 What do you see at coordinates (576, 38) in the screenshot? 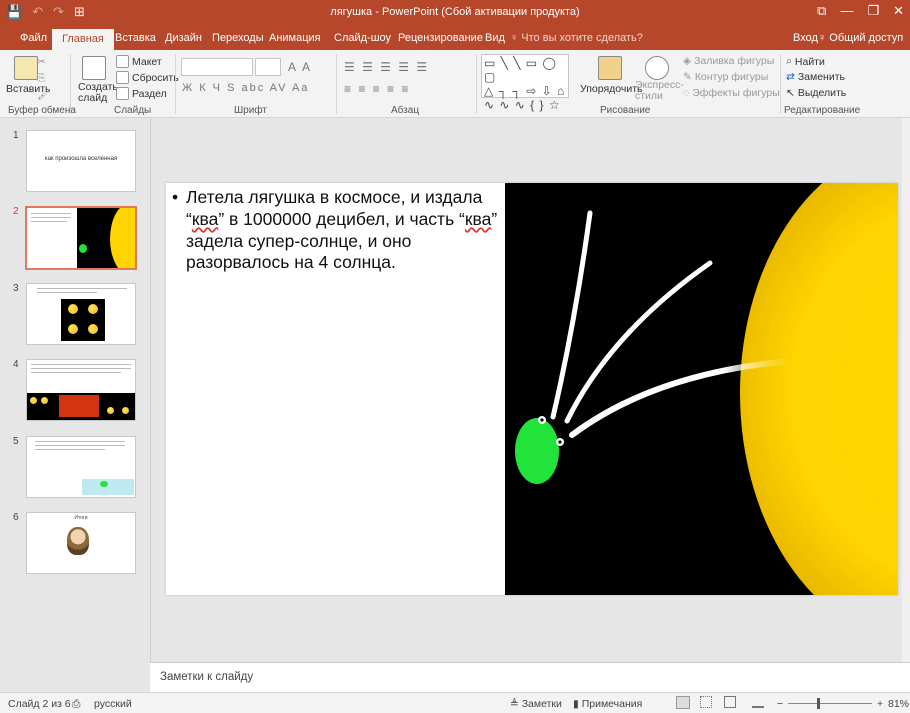
I see `tell-me-search: ♀ Что вы хотите сделать?` at bounding box center [576, 38].